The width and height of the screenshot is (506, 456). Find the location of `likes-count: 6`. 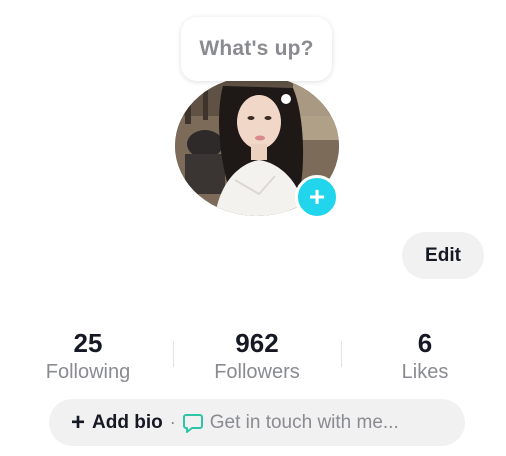

likes-count: 6 is located at coordinates (425, 343).